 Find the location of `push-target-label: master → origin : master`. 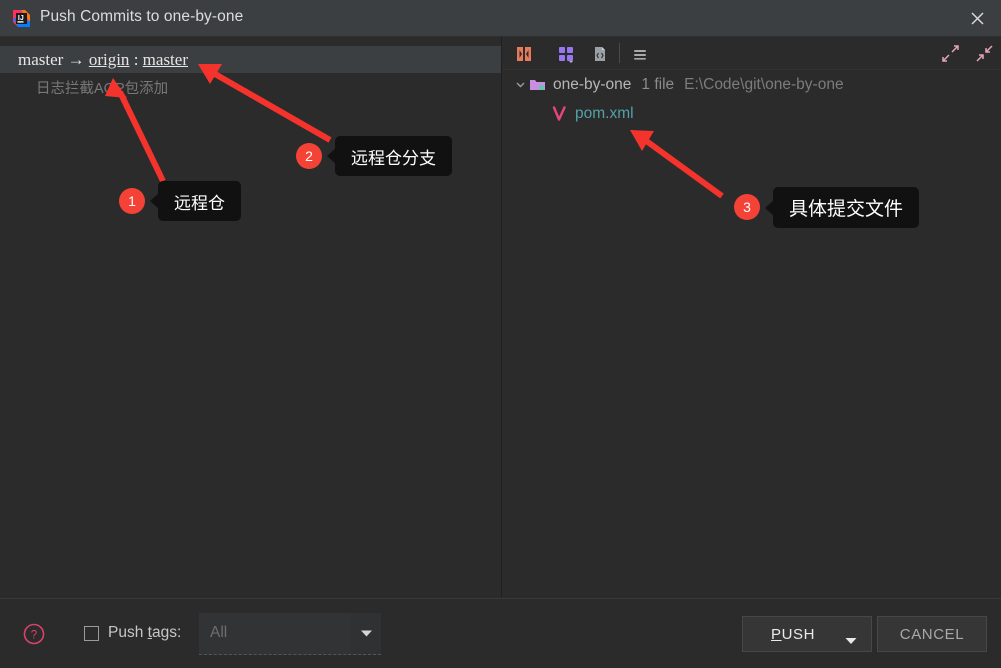

push-target-label: master → origin : master is located at coordinates (103, 60).